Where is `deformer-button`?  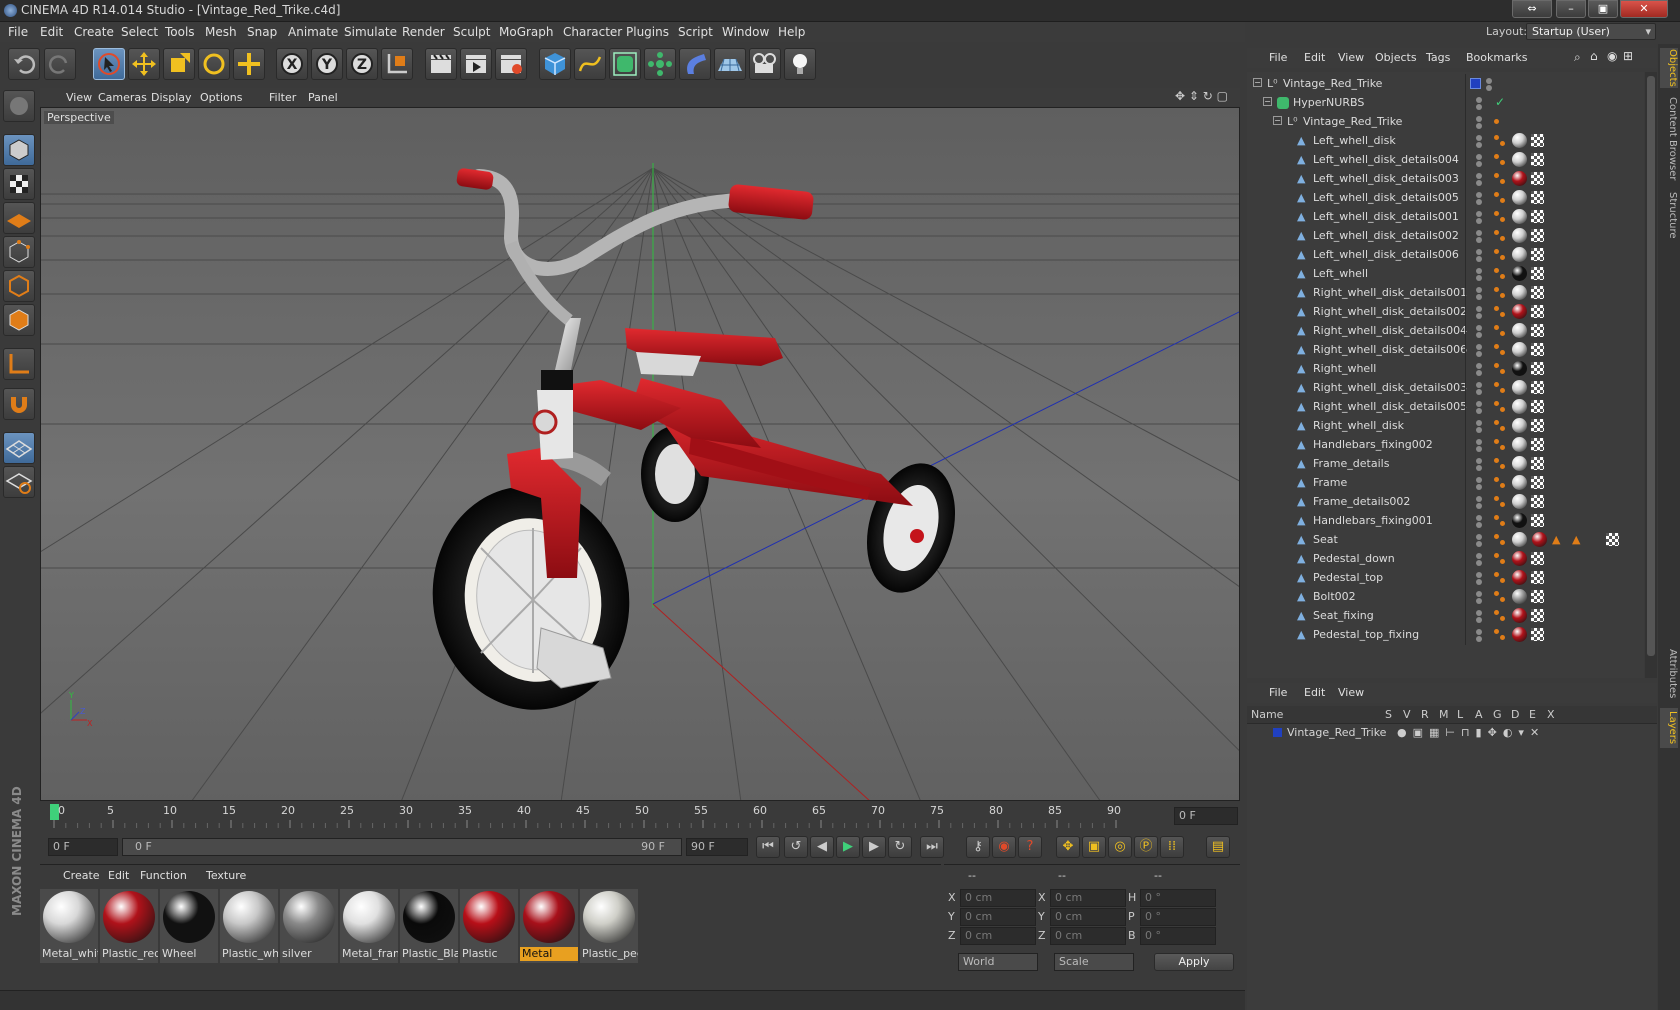 deformer-button is located at coordinates (695, 64).